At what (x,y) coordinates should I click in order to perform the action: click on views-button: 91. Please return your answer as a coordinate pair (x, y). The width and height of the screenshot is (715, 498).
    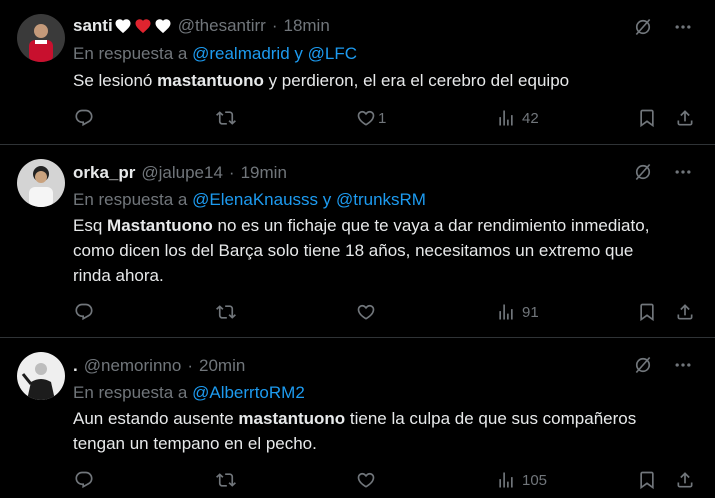
    Looking at the image, I should click on (517, 312).